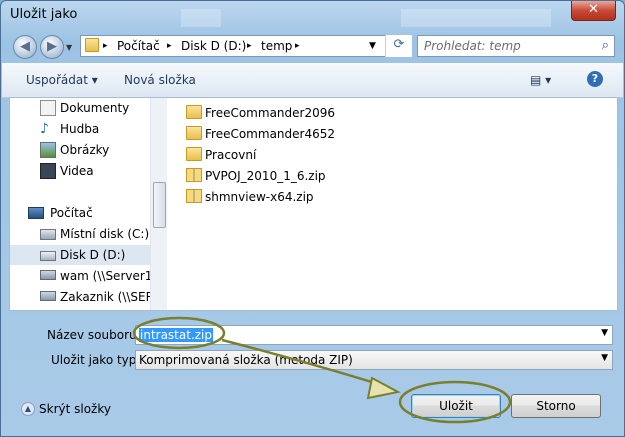 Image resolution: width=625 pixels, height=437 pixels. I want to click on file-name: shmnview-x64.zip, so click(259, 197).